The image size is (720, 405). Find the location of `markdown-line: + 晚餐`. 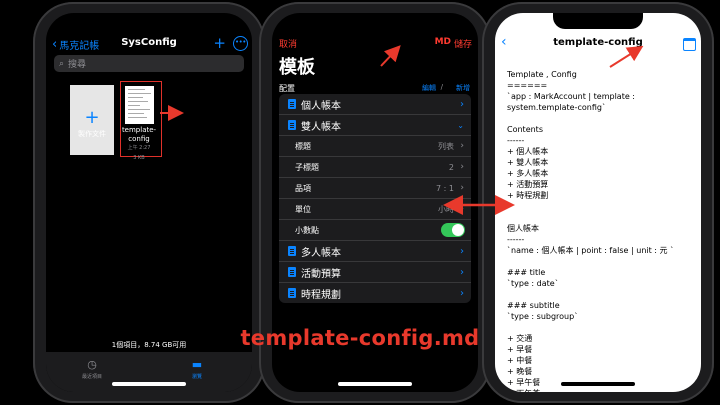

markdown-line: + 晚餐 is located at coordinates (520, 371).